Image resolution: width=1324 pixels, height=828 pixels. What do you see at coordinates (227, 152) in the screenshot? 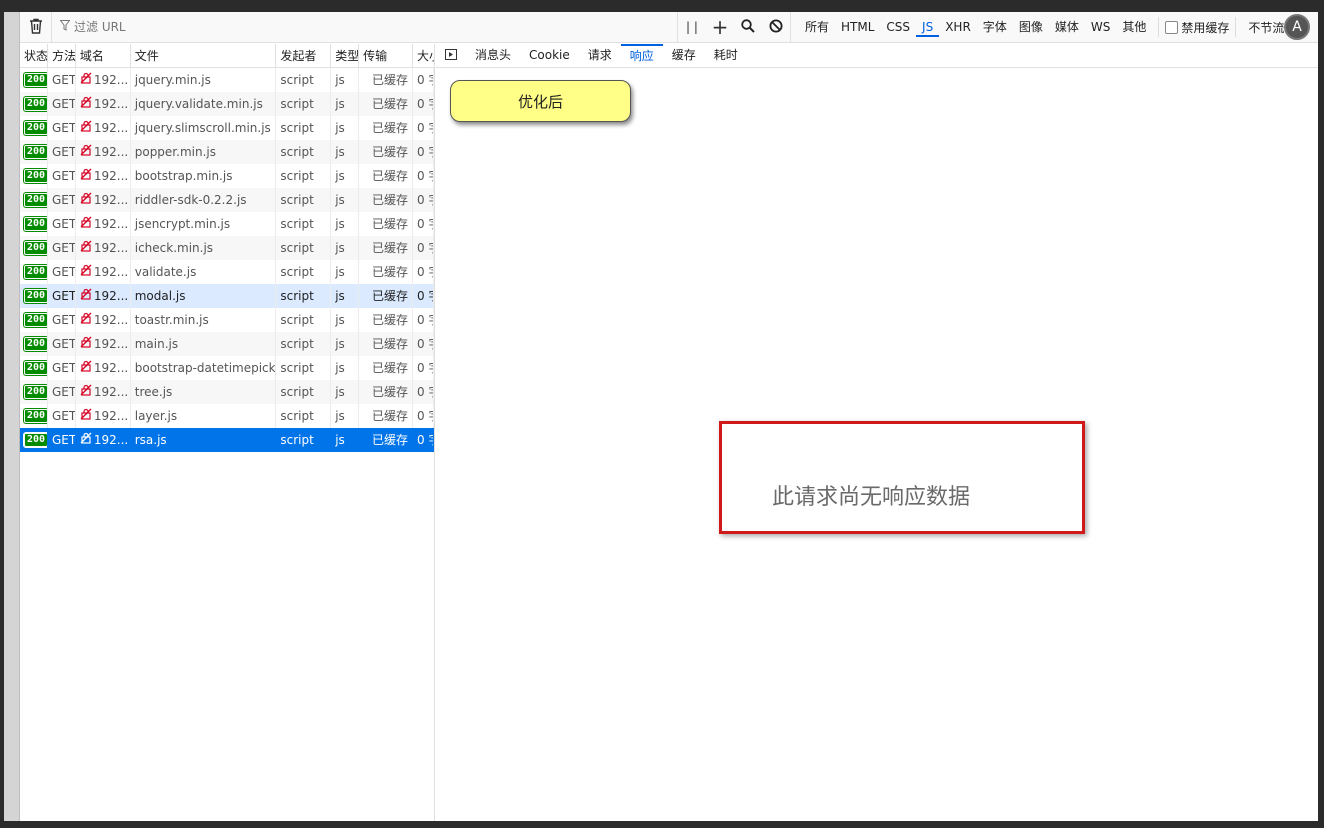
I see `table-row: 200GET 192...popper.min.jsscriptjs已缓存0 字节` at bounding box center [227, 152].